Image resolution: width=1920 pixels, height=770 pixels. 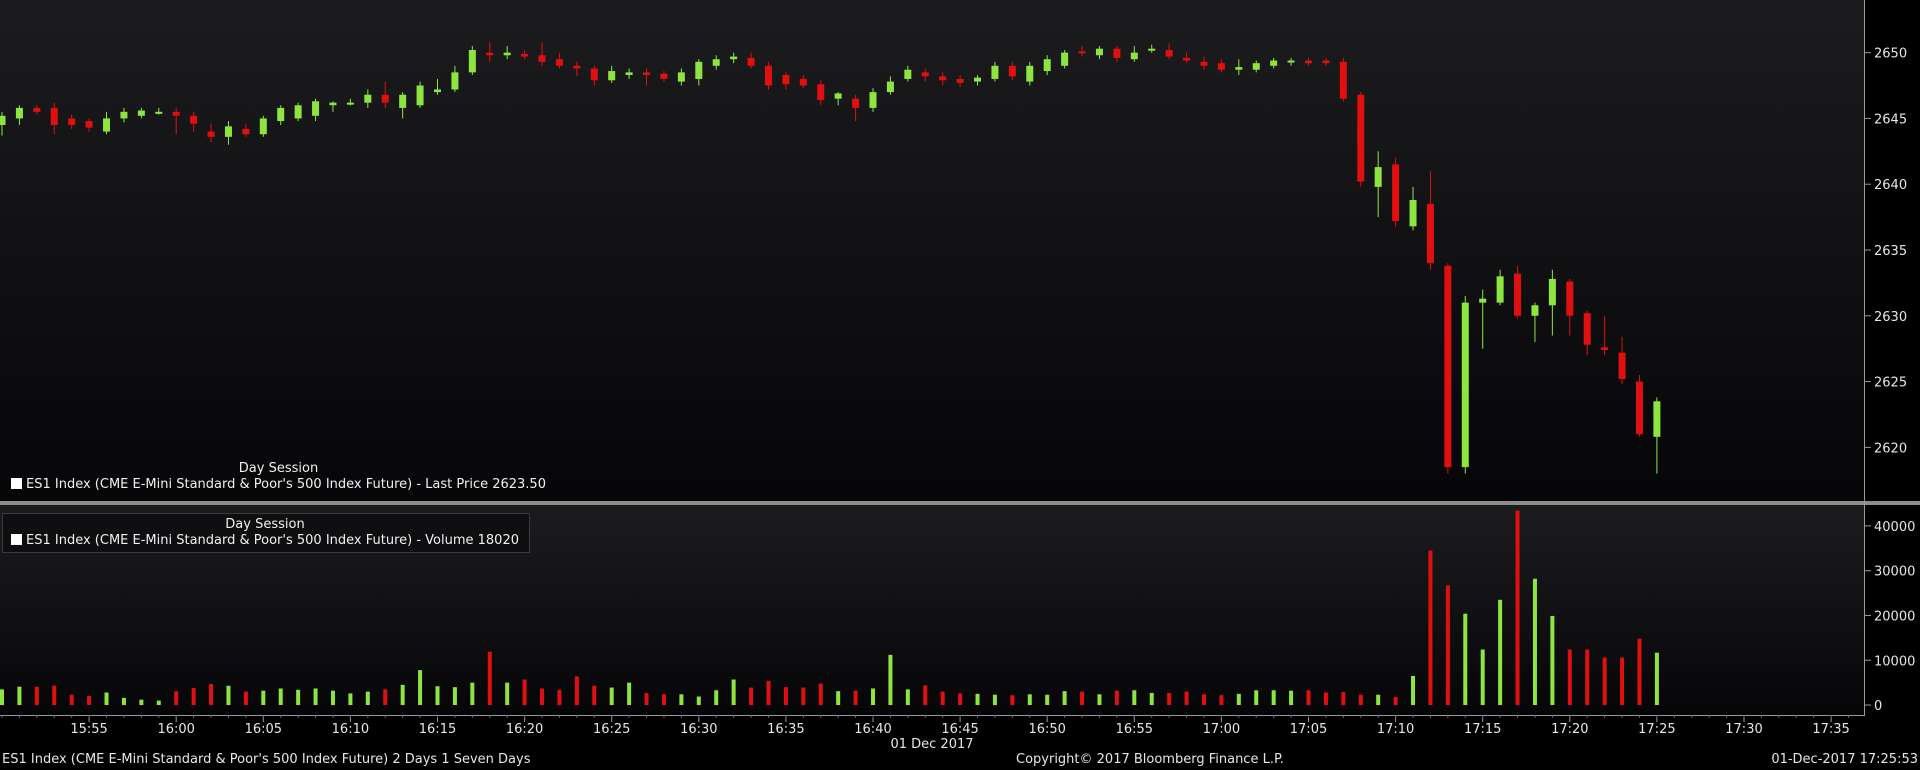 What do you see at coordinates (88, 729) in the screenshot?
I see `x-tick-label: 15:55` at bounding box center [88, 729].